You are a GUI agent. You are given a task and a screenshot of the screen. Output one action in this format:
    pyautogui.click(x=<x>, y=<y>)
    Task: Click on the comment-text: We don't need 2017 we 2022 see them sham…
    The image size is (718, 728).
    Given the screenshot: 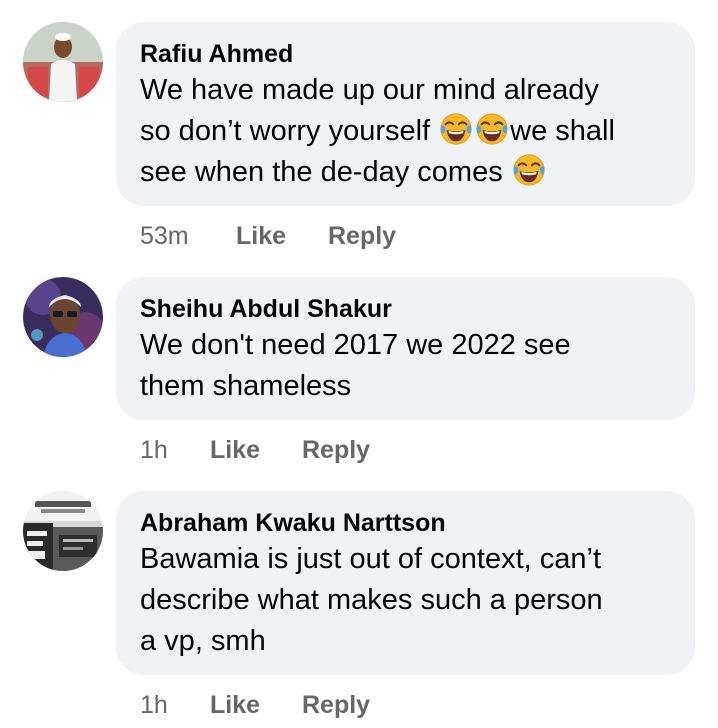 What is the action you would take?
    pyautogui.click(x=405, y=366)
    